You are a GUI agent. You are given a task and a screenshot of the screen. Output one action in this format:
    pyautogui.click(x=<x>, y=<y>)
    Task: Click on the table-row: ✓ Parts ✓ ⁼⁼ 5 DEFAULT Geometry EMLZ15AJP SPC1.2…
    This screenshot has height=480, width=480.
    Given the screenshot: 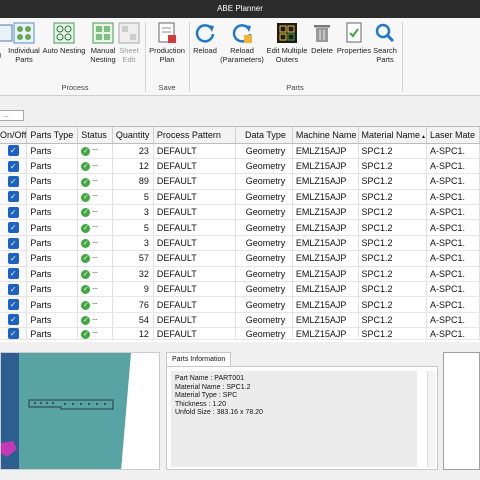 What is the action you would take?
    pyautogui.click(x=240, y=197)
    